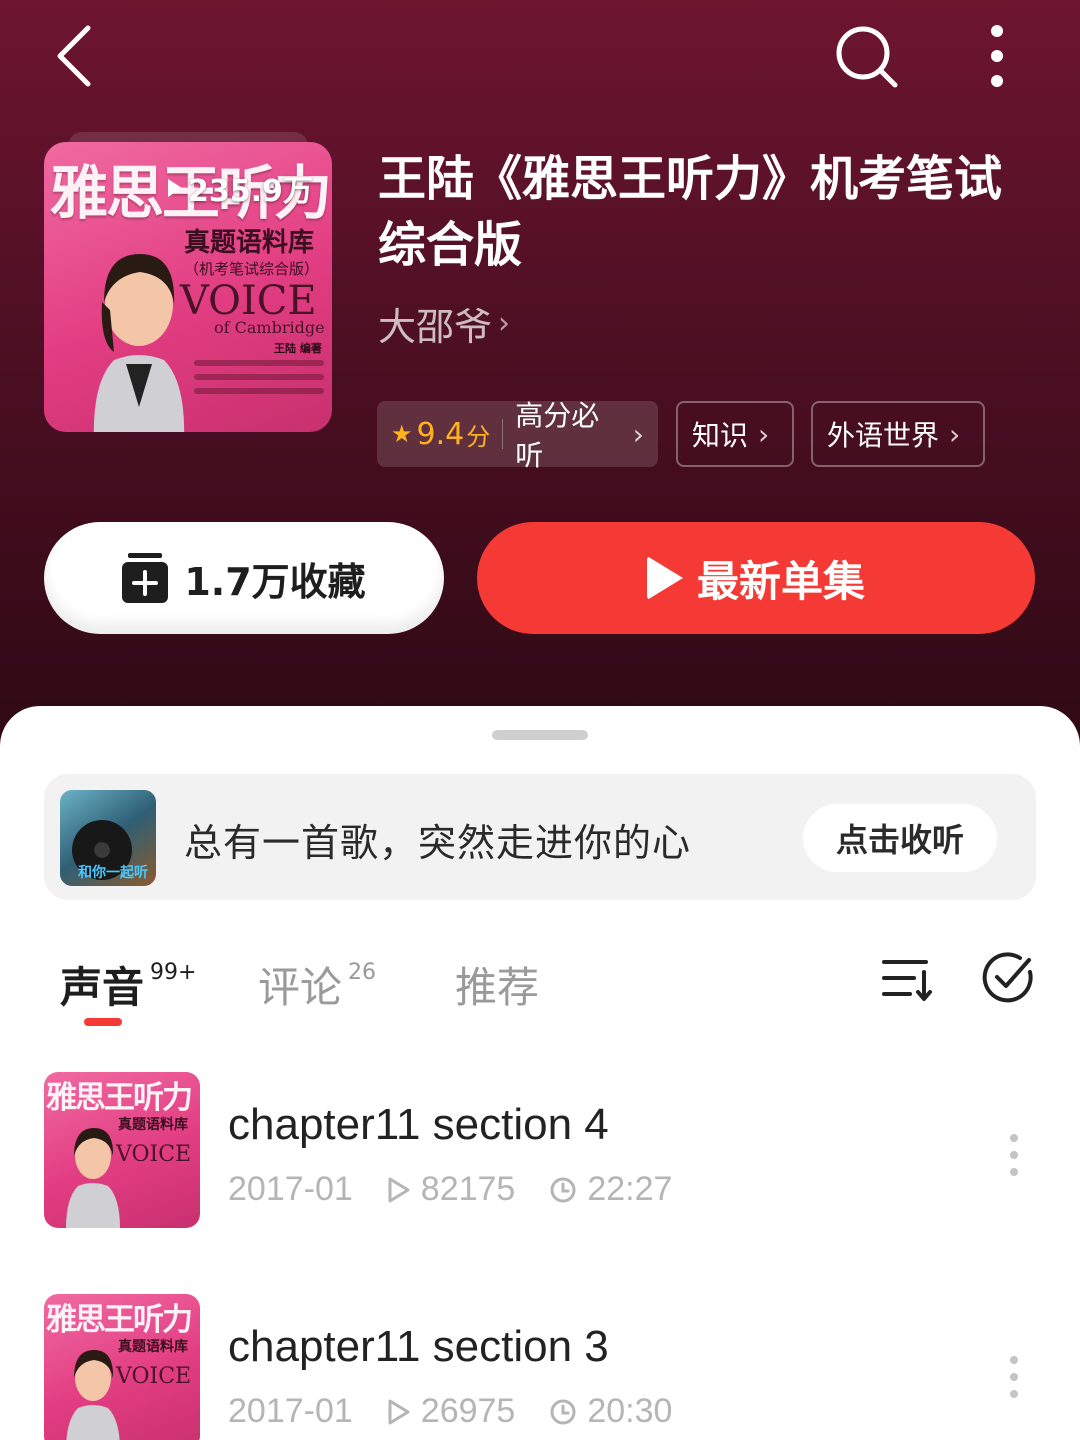  What do you see at coordinates (438, 843) in the screenshot?
I see `promo-text: 总有一首歌，突然走进你的心` at bounding box center [438, 843].